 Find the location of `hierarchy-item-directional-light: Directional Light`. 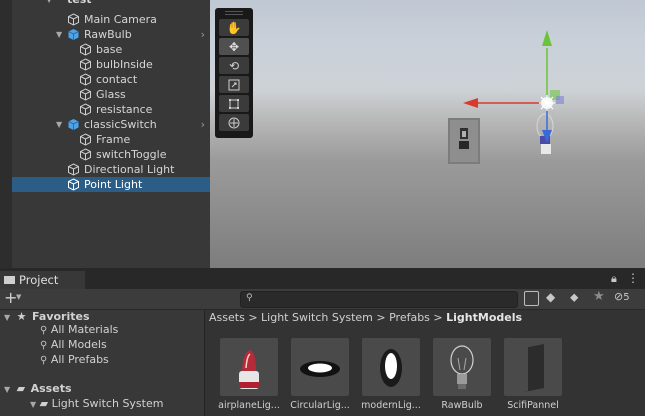

hierarchy-item-directional-light: Directional Light is located at coordinates (111, 169).